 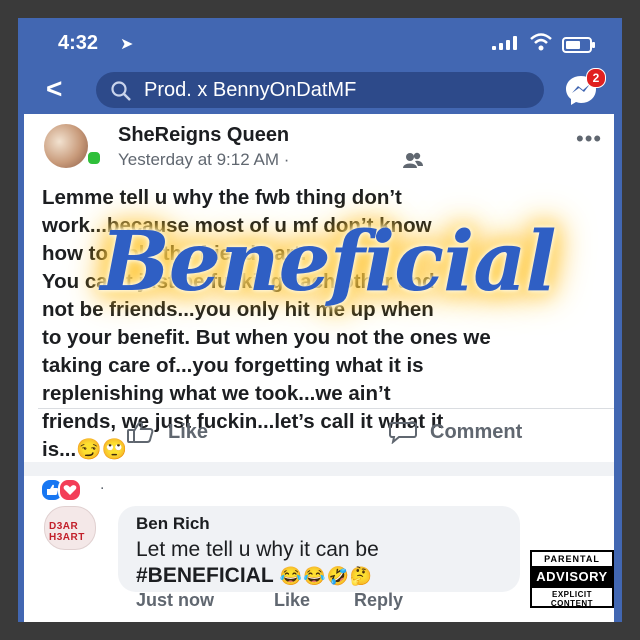 I want to click on search-icon, so click(x=121, y=91).